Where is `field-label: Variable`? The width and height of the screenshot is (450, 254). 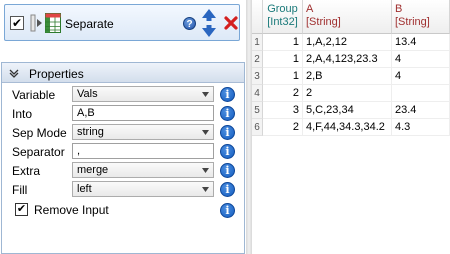
field-label: Variable is located at coordinates (34, 95).